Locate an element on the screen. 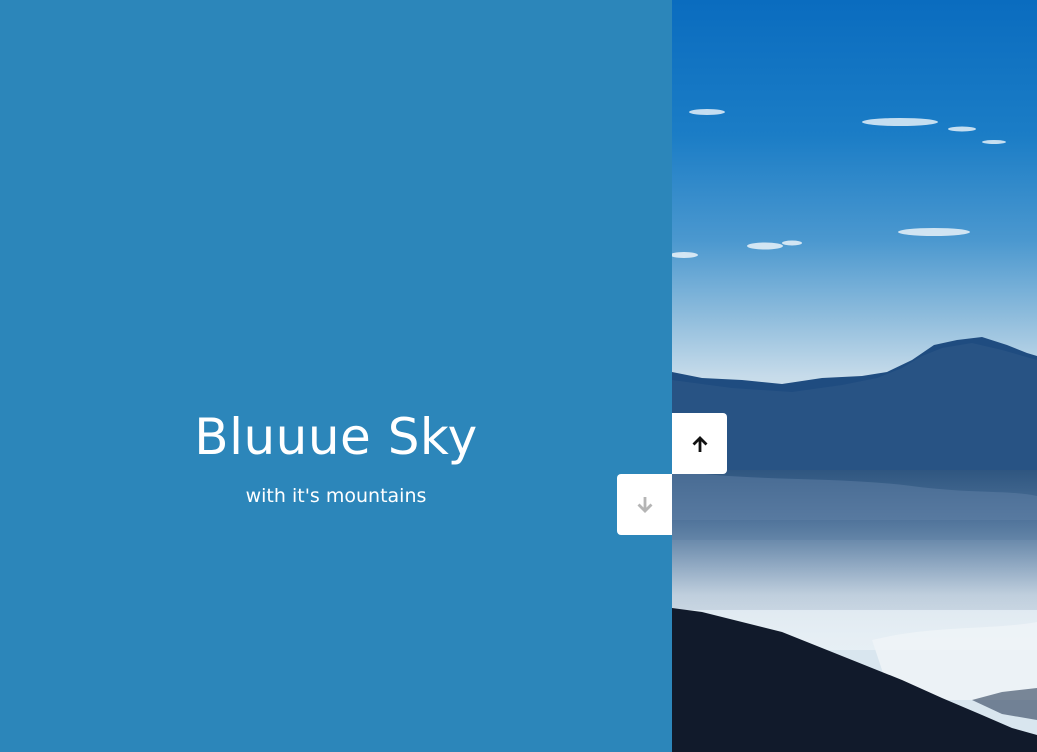  arrow-up-icon is located at coordinates (699, 443).